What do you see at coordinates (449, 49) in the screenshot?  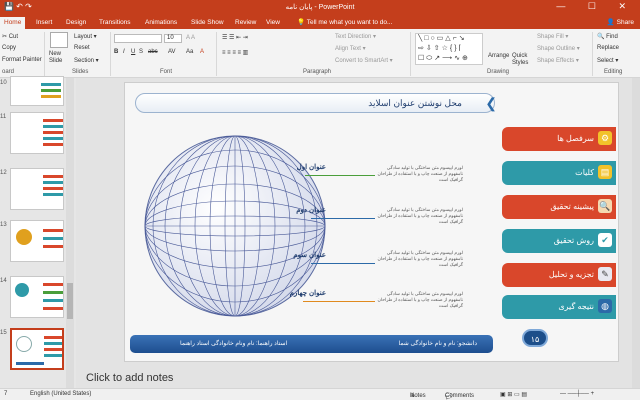 I see `shapes-gallery: ╲□○▭△⌐↘ ⇨⇩⇧☆{}⌈ ☐⬭↗⟶∿⊕` at bounding box center [449, 49].